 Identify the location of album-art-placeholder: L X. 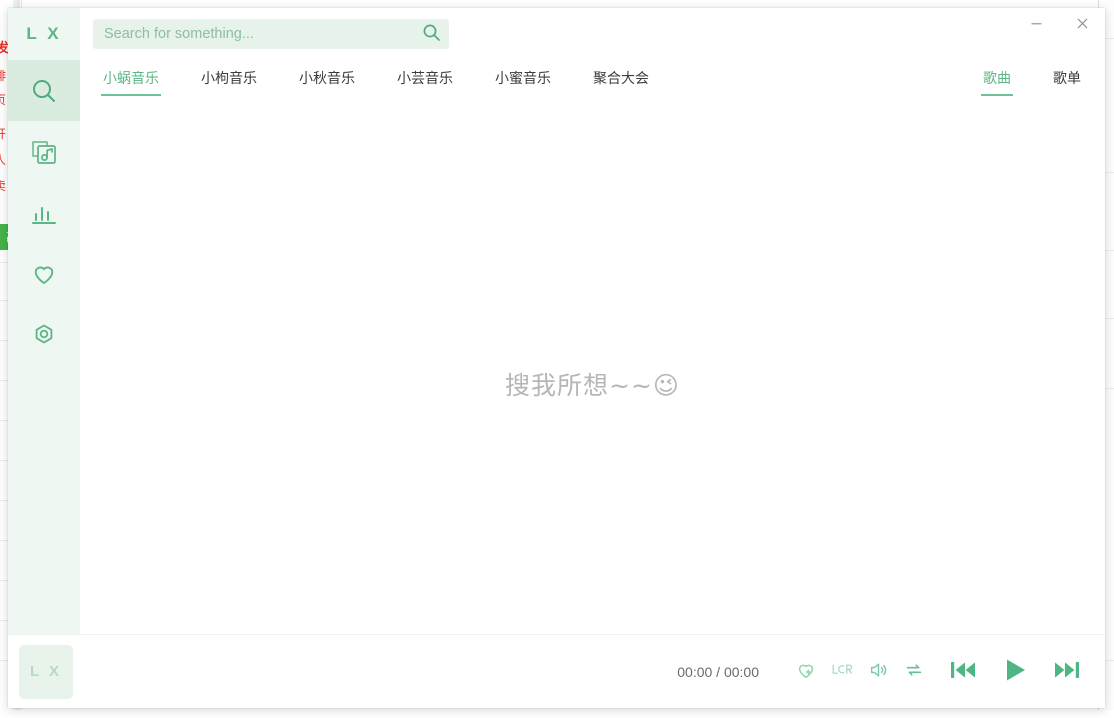
(46, 671).